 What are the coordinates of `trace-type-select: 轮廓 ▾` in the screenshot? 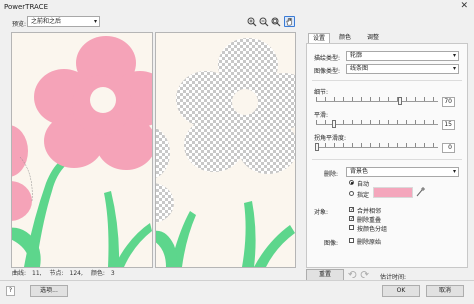 It's located at (402, 56).